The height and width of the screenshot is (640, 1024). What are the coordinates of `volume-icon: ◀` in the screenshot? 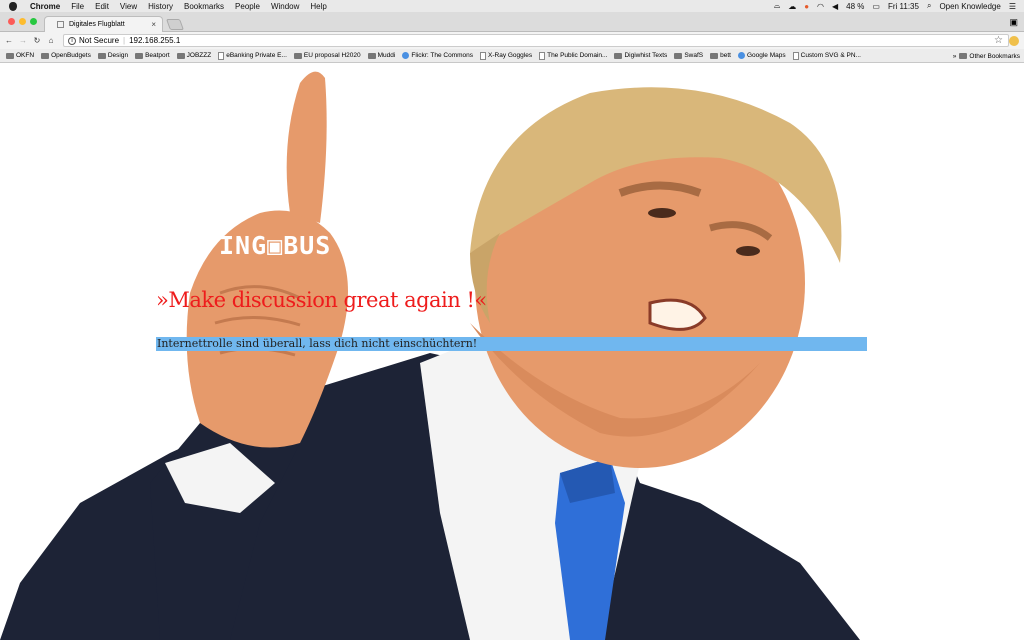 It's located at (835, 6).